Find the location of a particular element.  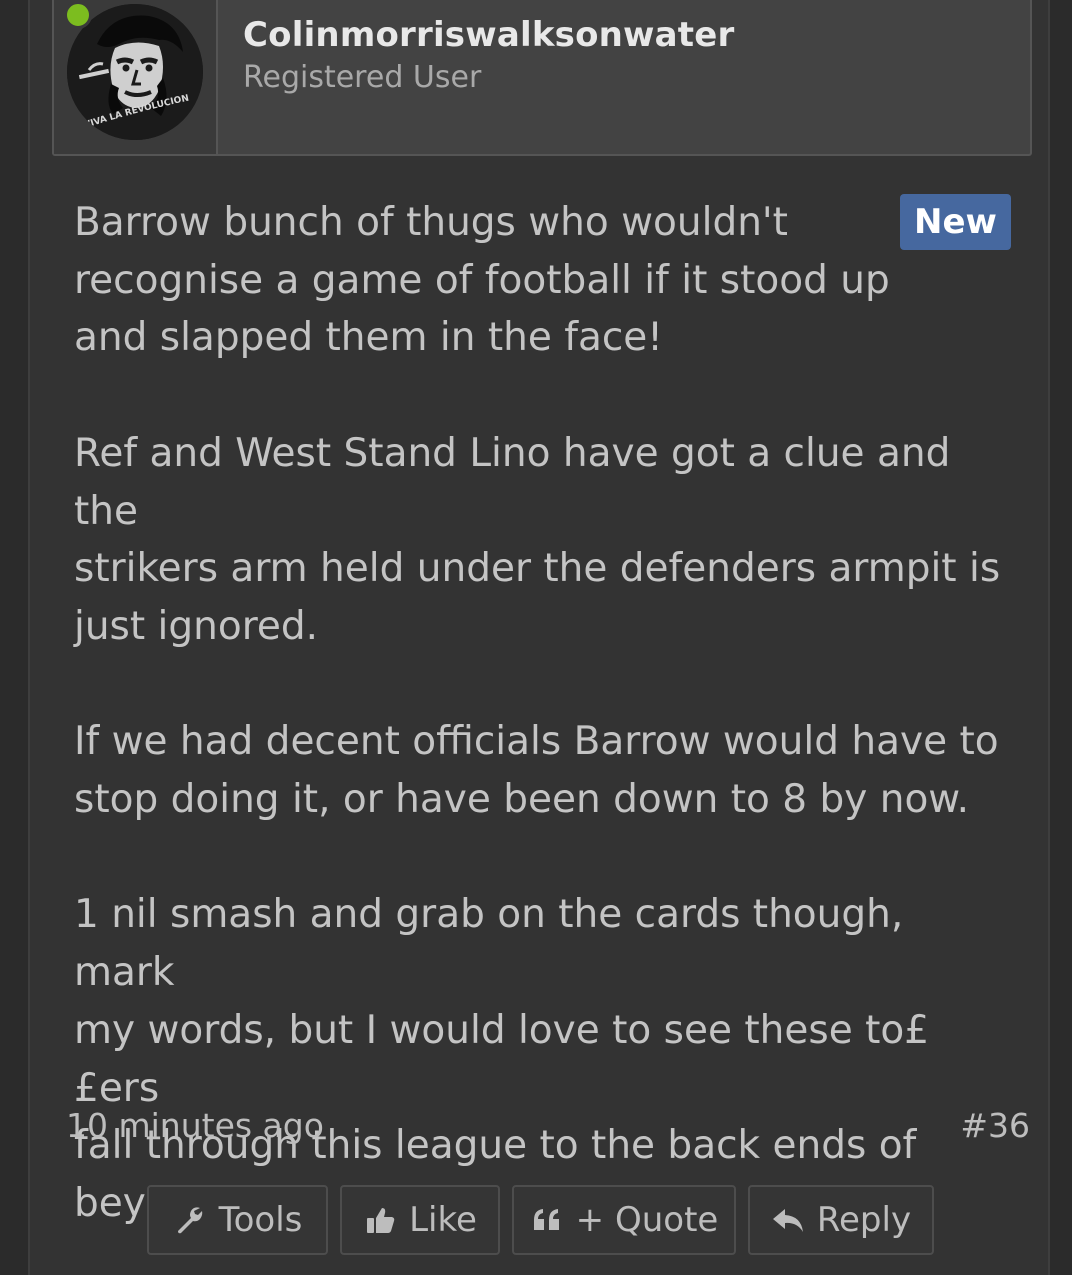

quote-button: + Quote is located at coordinates (624, 1220).